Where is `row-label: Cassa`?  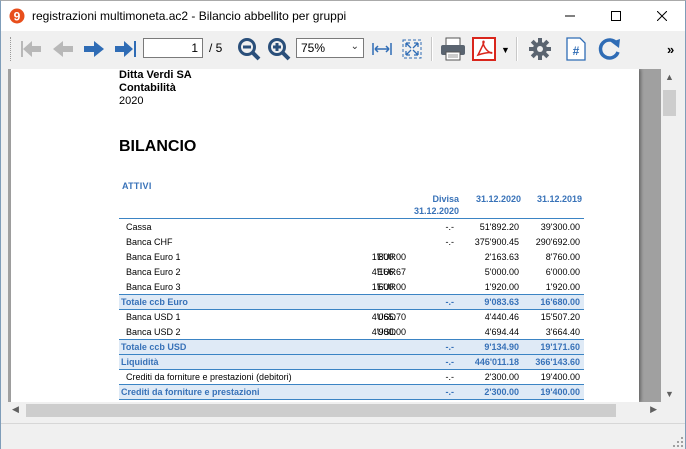
row-label: Cassa is located at coordinates (139, 227).